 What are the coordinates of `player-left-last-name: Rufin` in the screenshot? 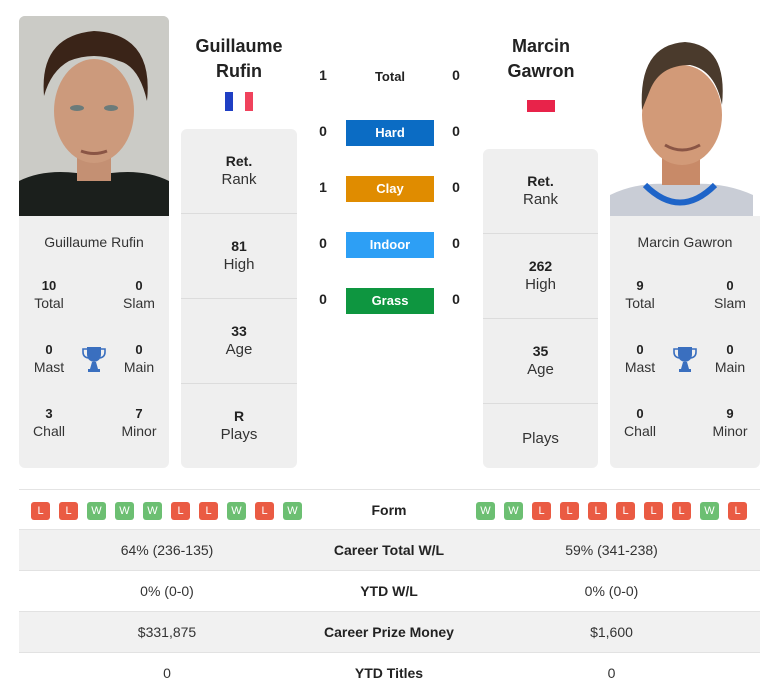 It's located at (239, 71).